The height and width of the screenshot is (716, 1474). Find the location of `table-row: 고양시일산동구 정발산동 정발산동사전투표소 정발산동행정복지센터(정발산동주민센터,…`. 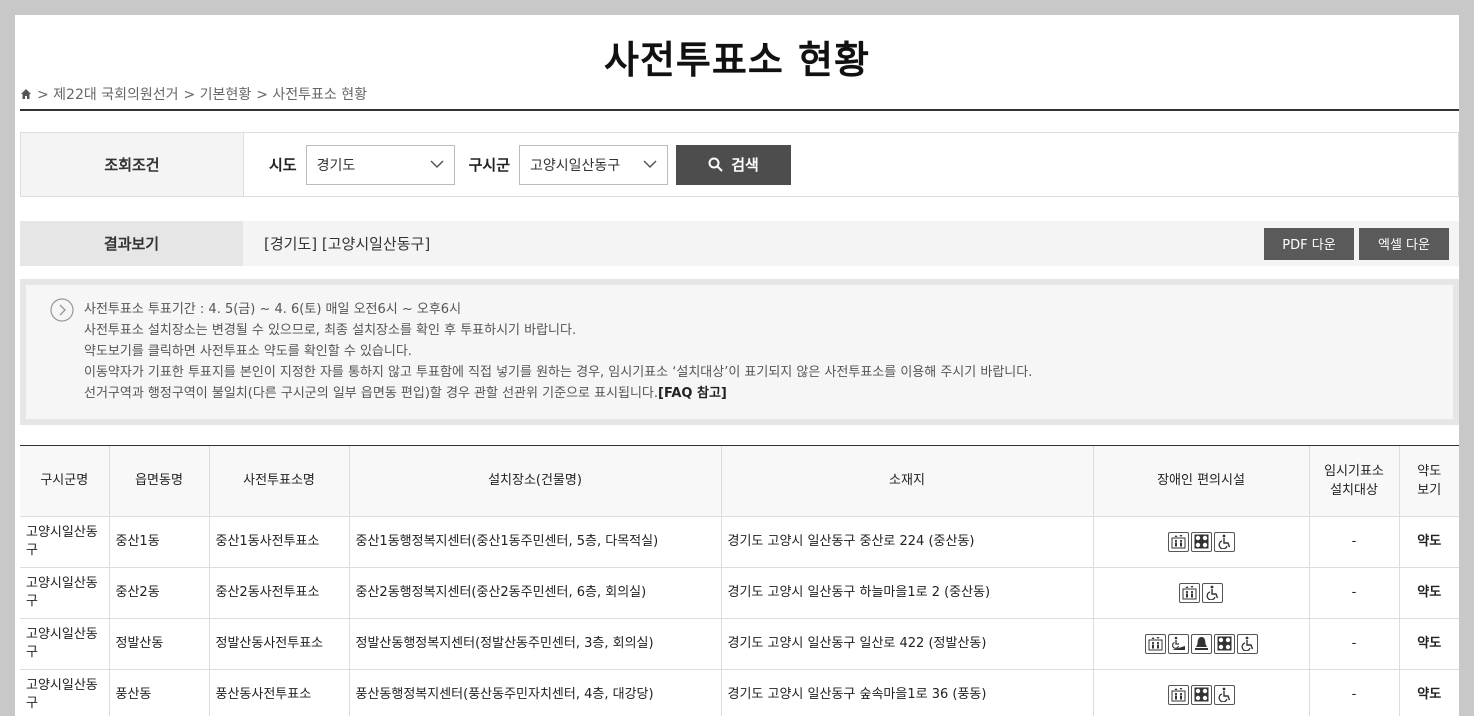

table-row: 고양시일산동구 정발산동 정발산동사전투표소 정발산동행정복지센터(정발산동주민센터,… is located at coordinates (739, 644).